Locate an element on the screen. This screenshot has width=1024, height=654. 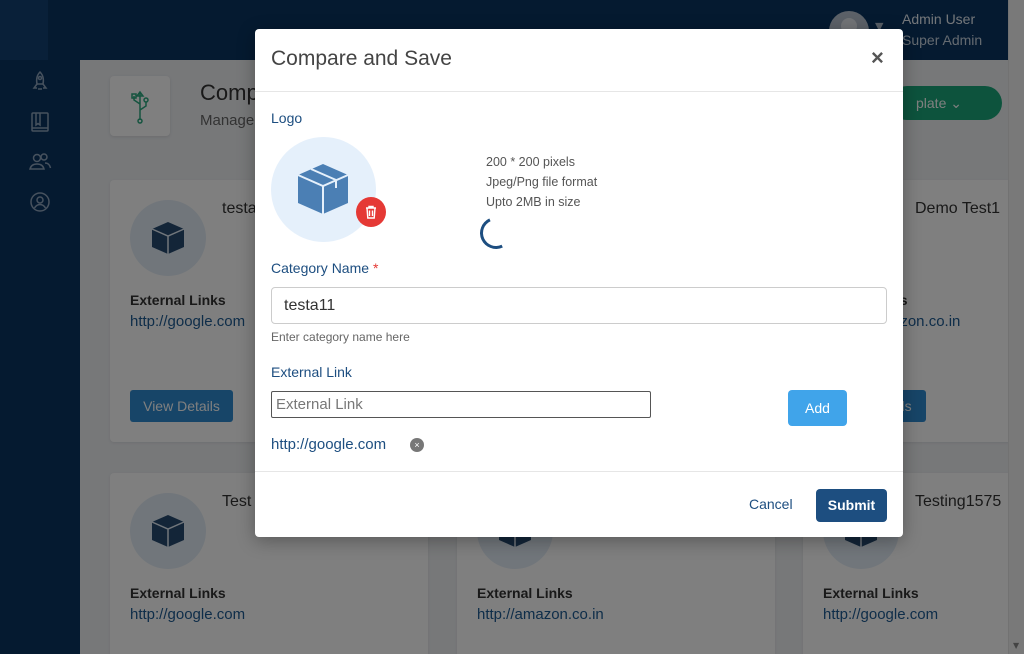
logo-label: Logo is located at coordinates (287, 118).